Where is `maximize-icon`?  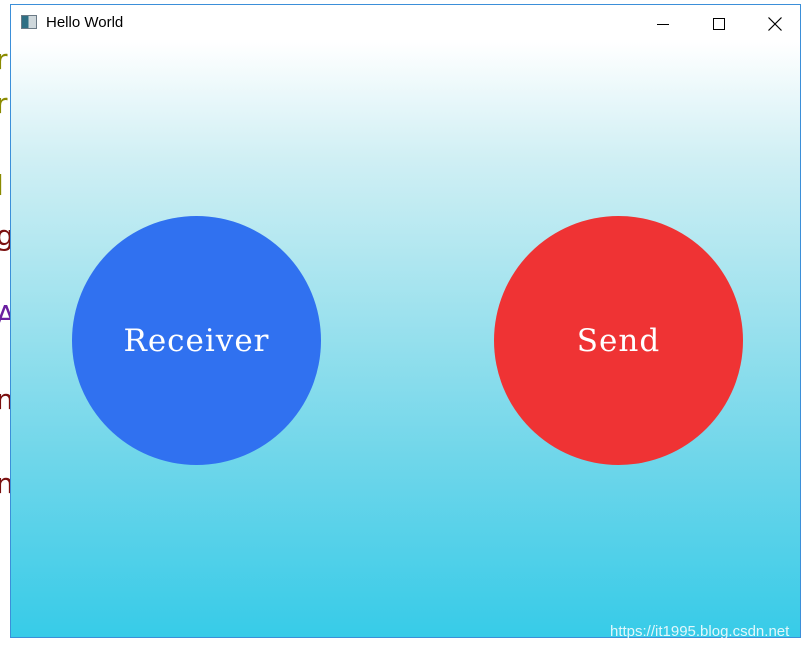
maximize-icon is located at coordinates (719, 23).